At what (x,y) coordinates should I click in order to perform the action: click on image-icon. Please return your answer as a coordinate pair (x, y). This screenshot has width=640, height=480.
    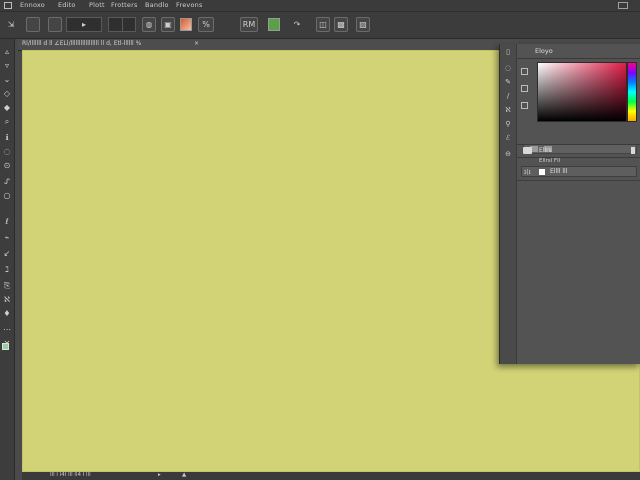
    Looking at the image, I should click on (186, 24).